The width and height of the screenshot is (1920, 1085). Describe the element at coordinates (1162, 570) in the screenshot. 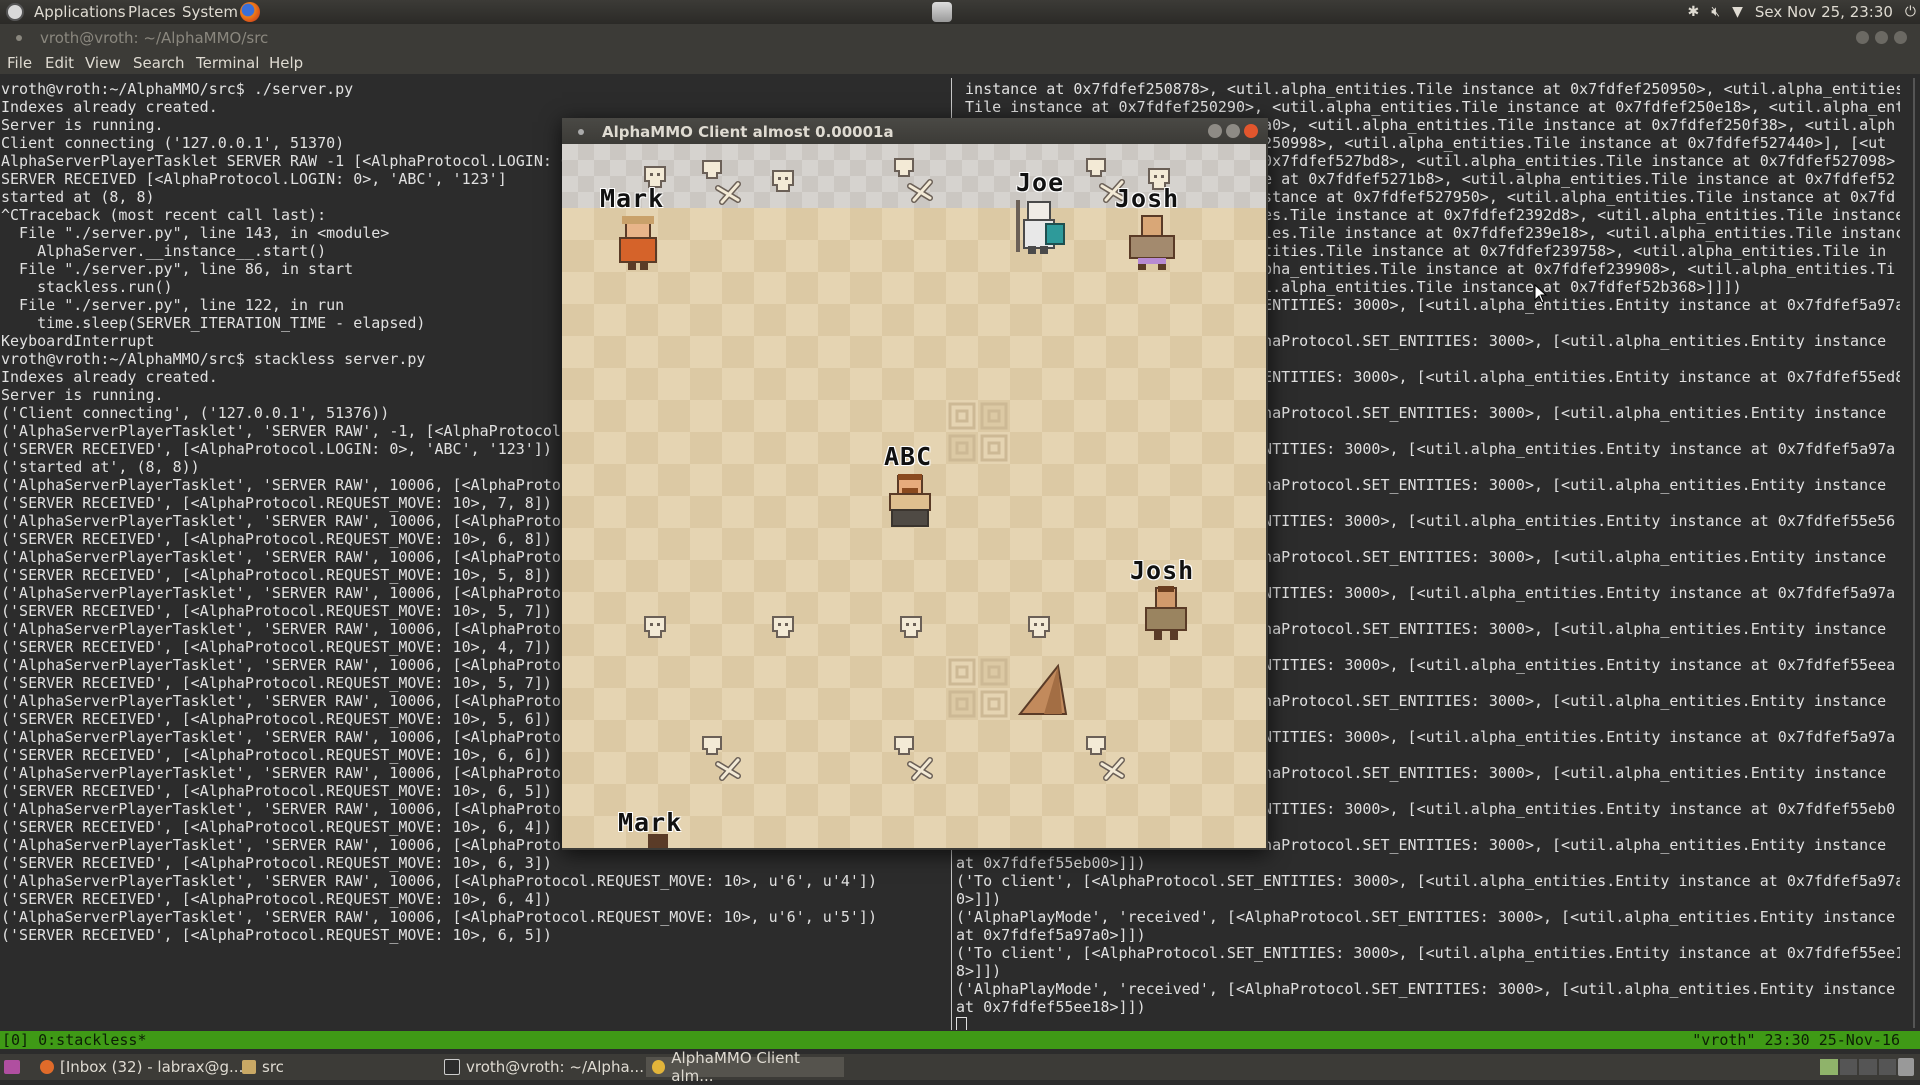

I see `player-name-josh-2: Josh` at that location.